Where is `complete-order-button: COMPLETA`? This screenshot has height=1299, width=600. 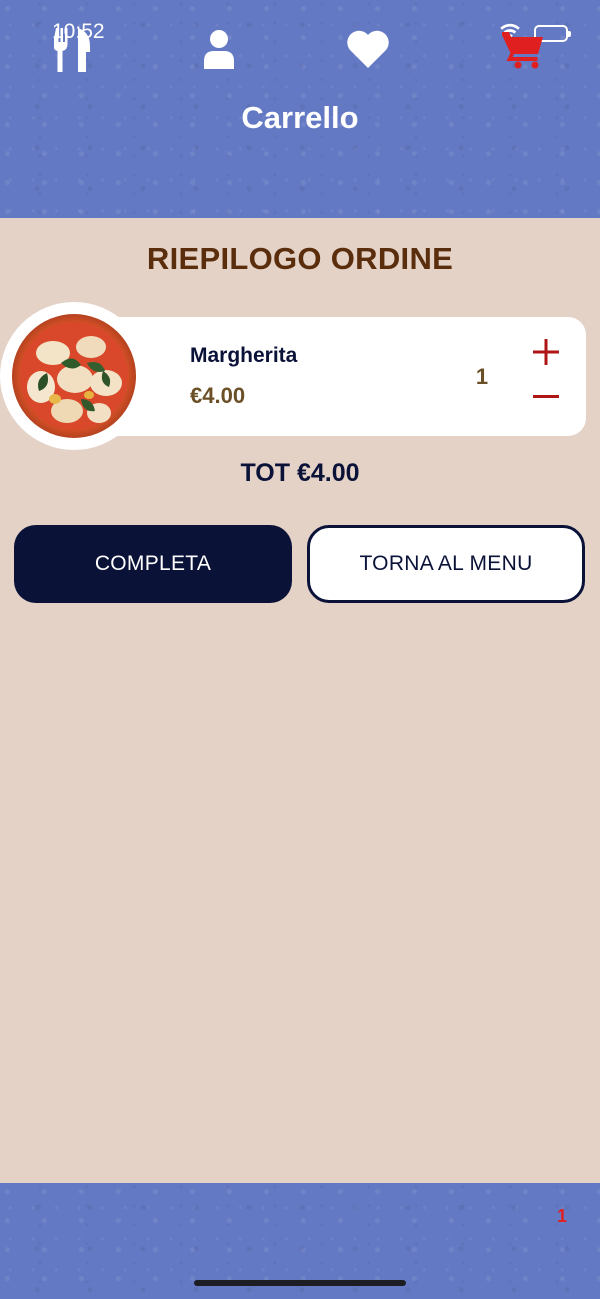 complete-order-button: COMPLETA is located at coordinates (153, 564).